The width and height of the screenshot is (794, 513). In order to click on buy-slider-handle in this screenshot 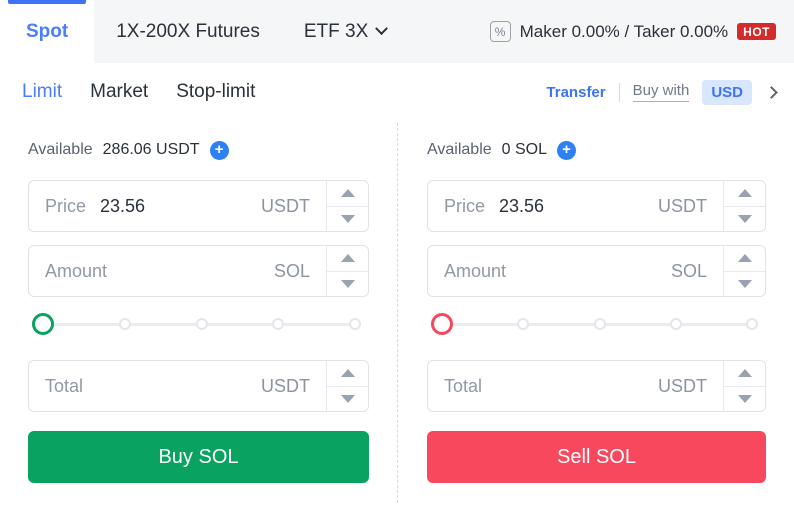, I will do `click(43, 324)`.